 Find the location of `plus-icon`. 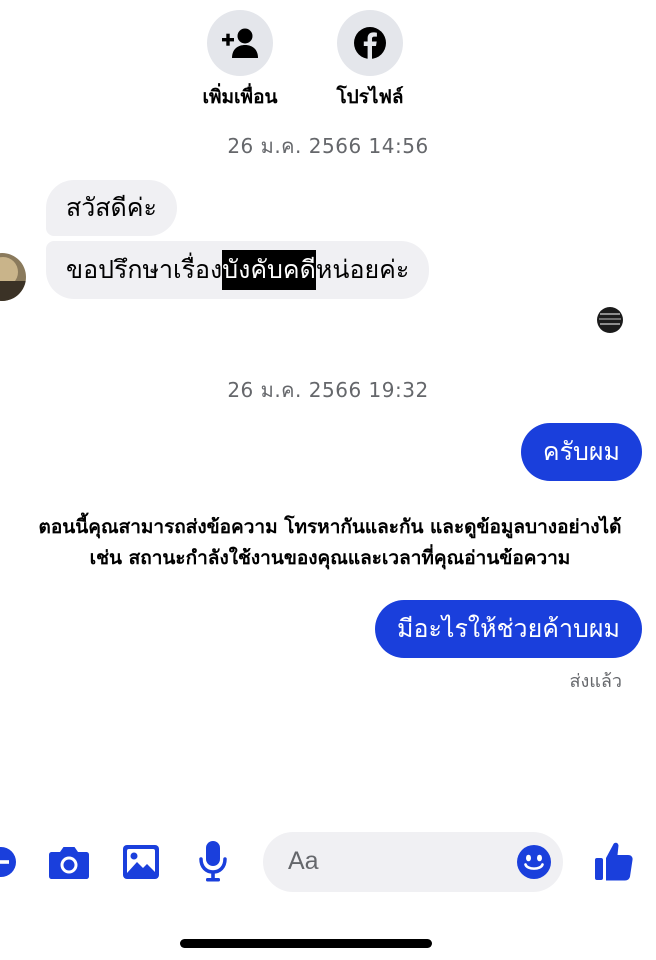

plus-icon is located at coordinates (8, 862).